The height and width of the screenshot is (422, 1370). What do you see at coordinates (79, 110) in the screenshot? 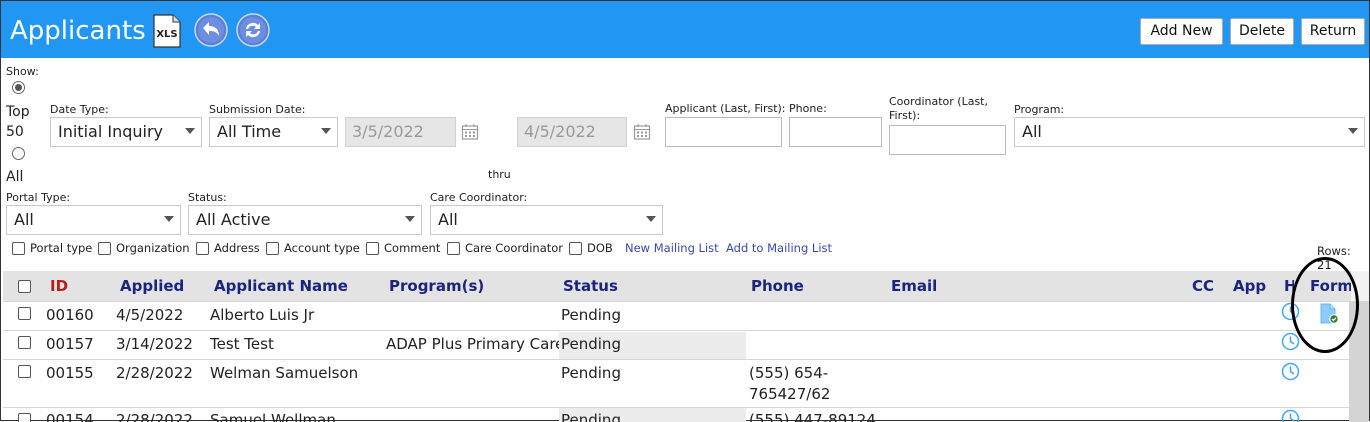
I see `date-type-label: Date Type:` at bounding box center [79, 110].